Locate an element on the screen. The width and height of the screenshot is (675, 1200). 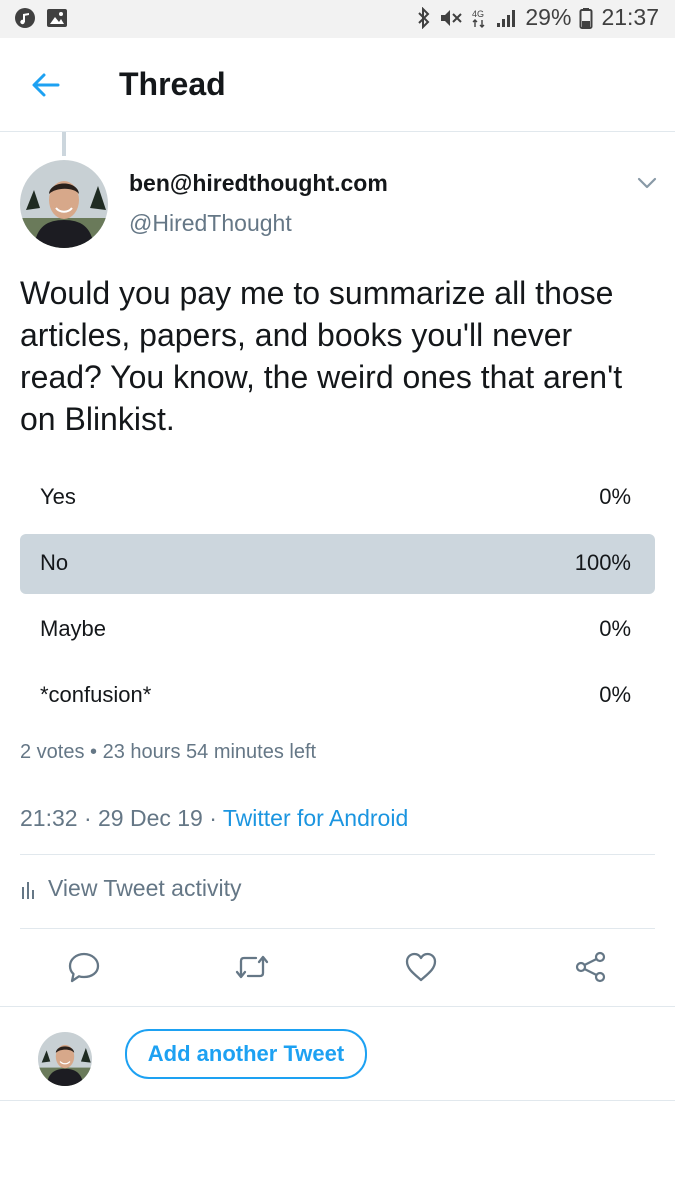
tweet-timestamp-row: 21:32 · 29 Dec 19 · Twitter for Android is located at coordinates (214, 818).